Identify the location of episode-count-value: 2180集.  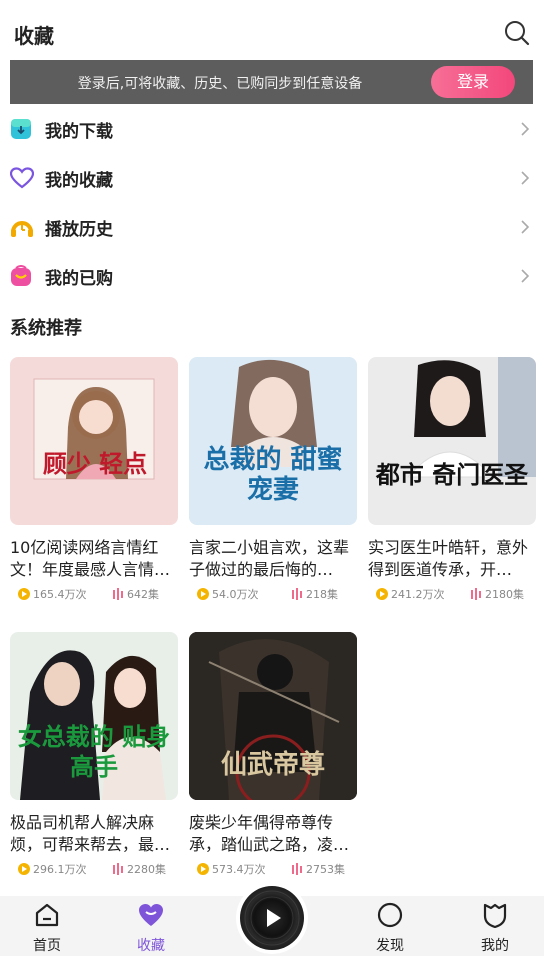
(504, 594).